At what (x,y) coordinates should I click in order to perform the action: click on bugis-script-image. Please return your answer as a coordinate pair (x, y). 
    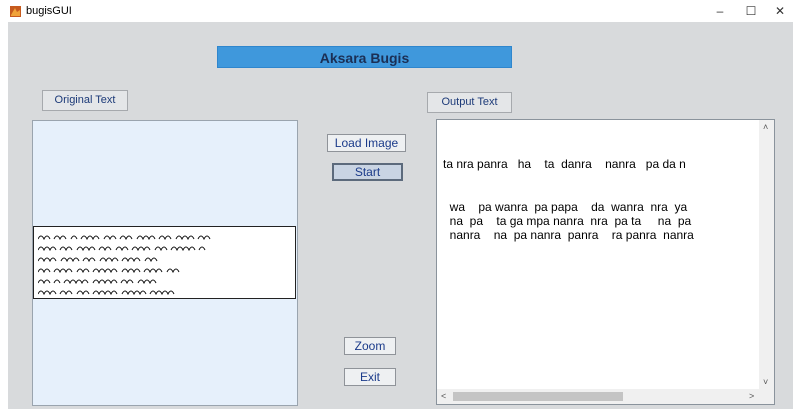
    Looking at the image, I should click on (164, 262).